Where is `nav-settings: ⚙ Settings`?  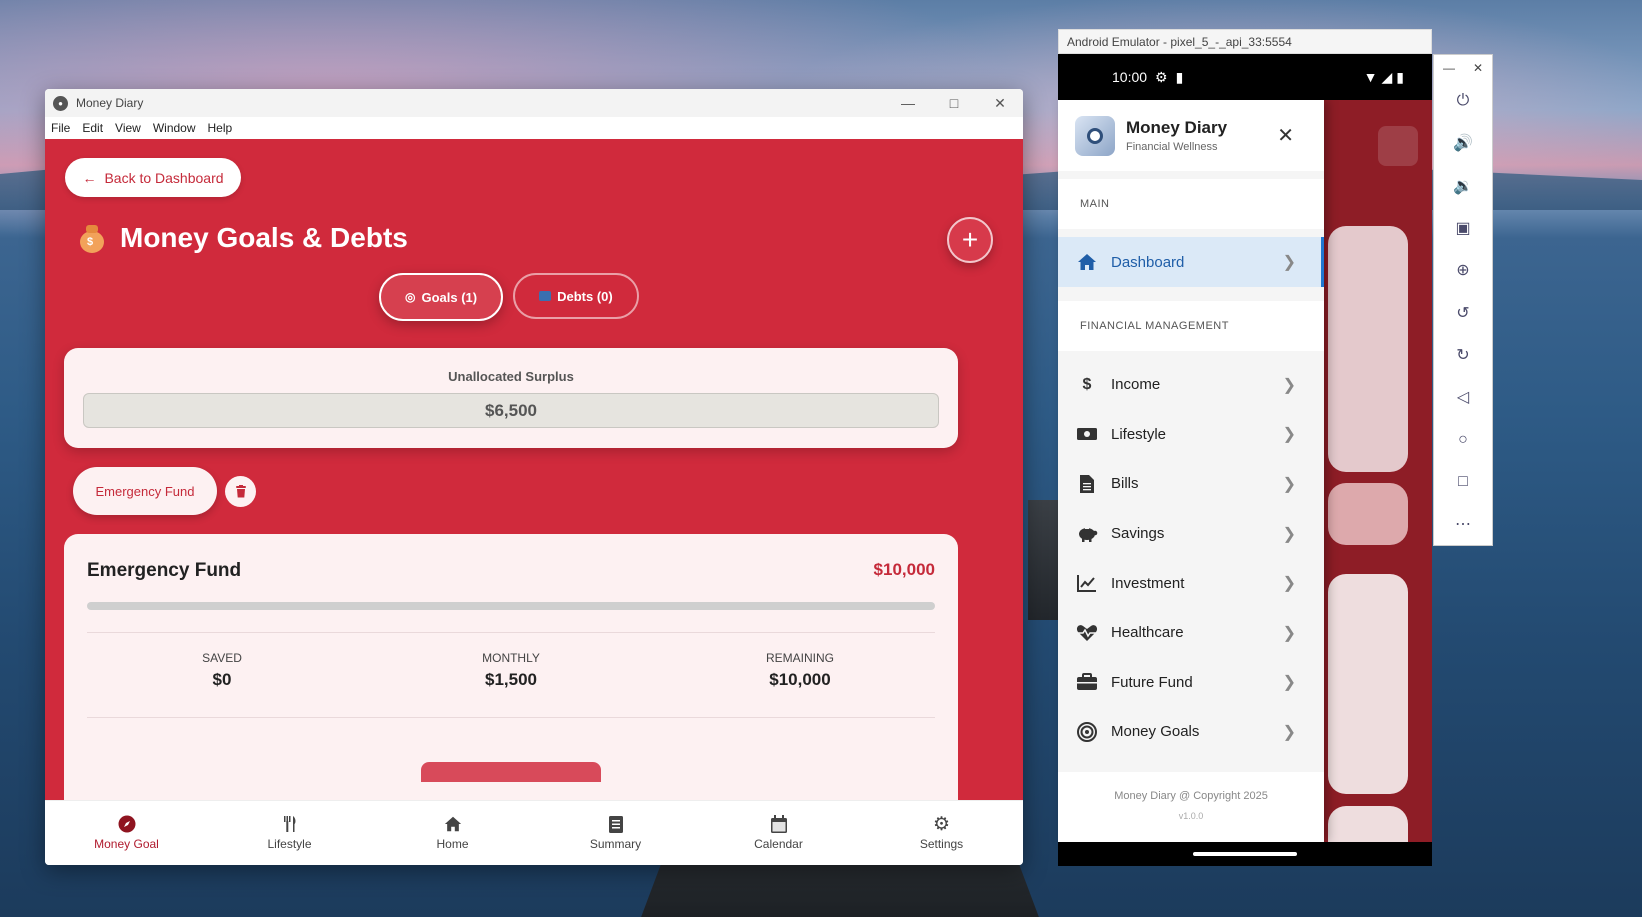
nav-settings: ⚙ Settings is located at coordinates (941, 833).